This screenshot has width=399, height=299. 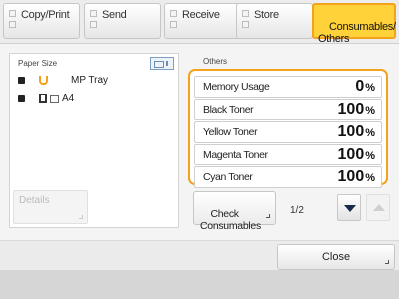 I want to click on status-row-memory-usage: Memory Usage 0%, so click(x=288, y=87).